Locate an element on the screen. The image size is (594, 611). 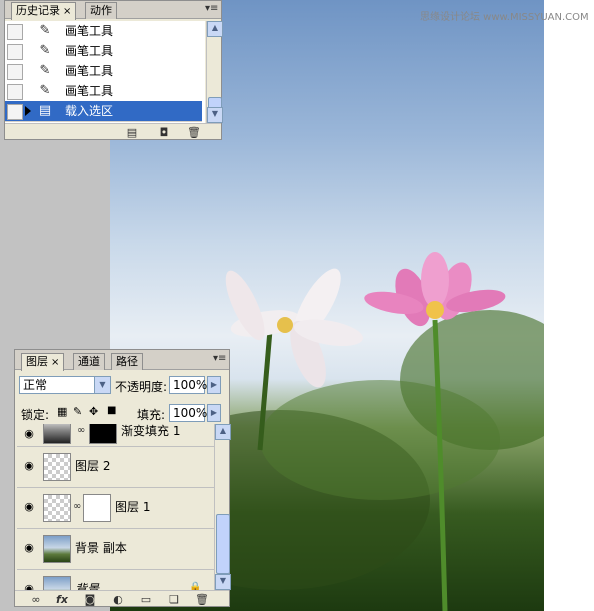
lock-icon: 🔒 is located at coordinates (195, 586).